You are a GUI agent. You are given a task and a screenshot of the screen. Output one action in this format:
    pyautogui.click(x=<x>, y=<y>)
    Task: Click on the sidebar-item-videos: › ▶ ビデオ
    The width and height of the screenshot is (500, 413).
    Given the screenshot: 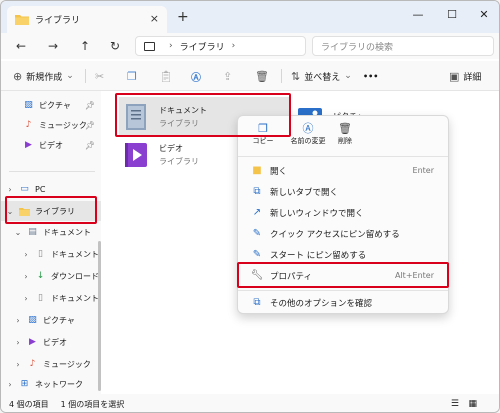 What is the action you would take?
    pyautogui.click(x=51, y=342)
    